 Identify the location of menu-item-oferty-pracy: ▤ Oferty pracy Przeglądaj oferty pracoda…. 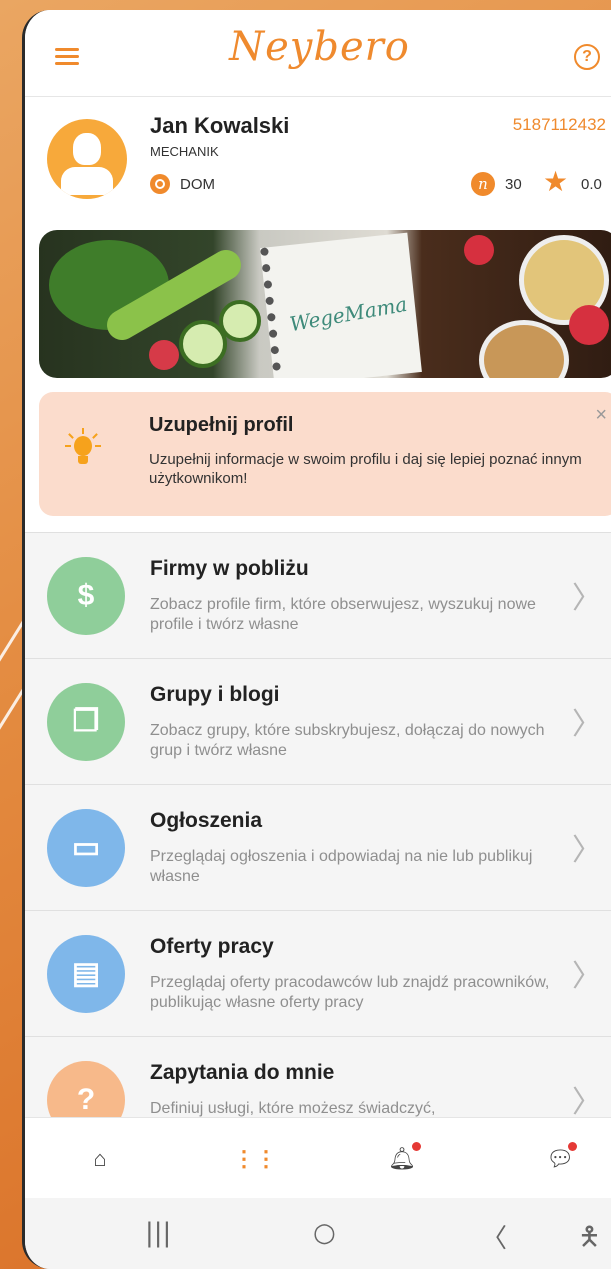
(318, 974).